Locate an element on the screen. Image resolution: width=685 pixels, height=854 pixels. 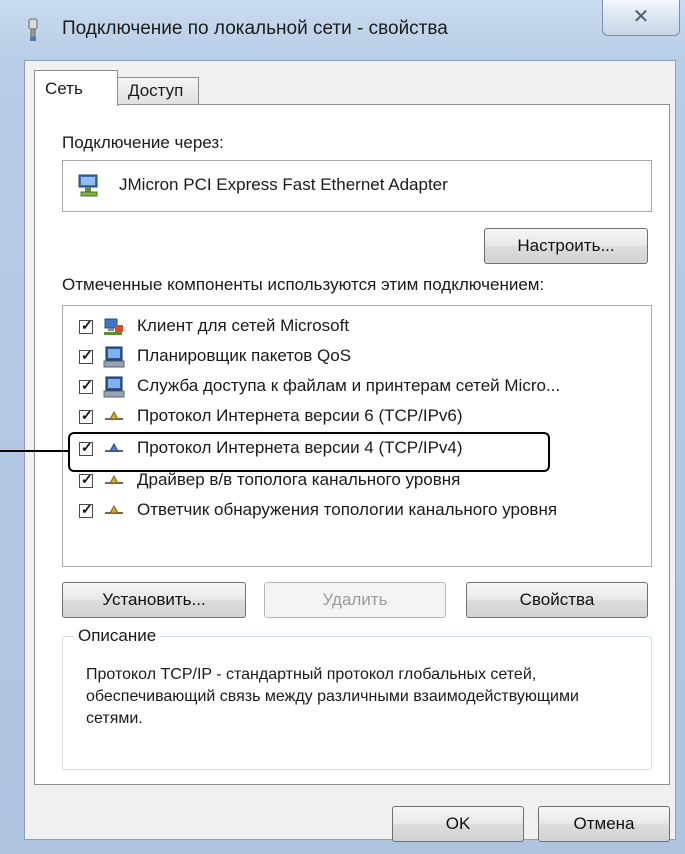
list-item: ✓ Планировщик пакетов QoS is located at coordinates (356, 358).